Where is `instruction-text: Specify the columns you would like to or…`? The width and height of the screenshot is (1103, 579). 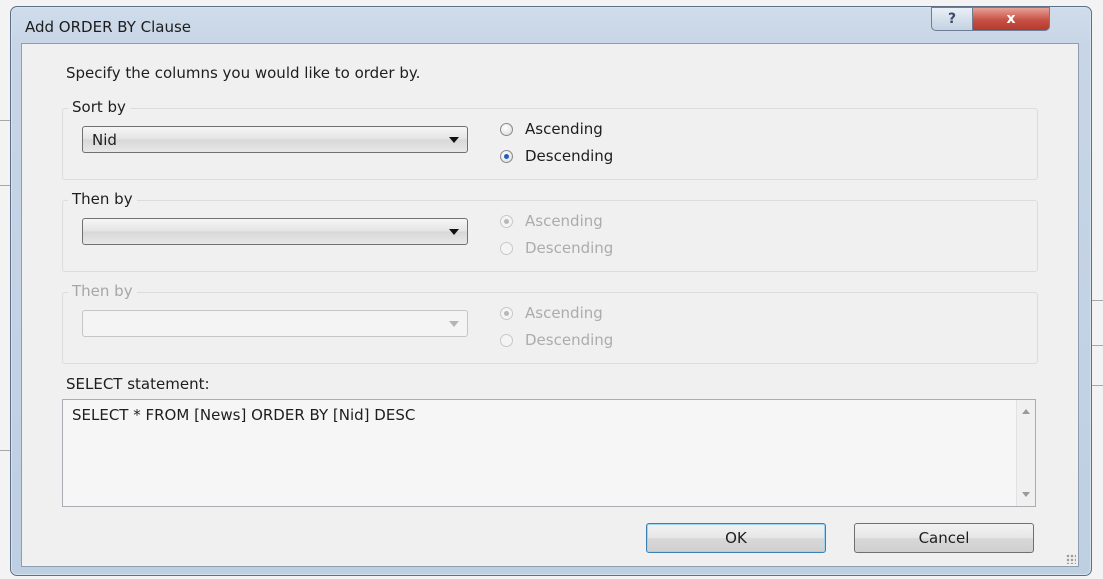 instruction-text: Specify the columns you would like to or… is located at coordinates (243, 73).